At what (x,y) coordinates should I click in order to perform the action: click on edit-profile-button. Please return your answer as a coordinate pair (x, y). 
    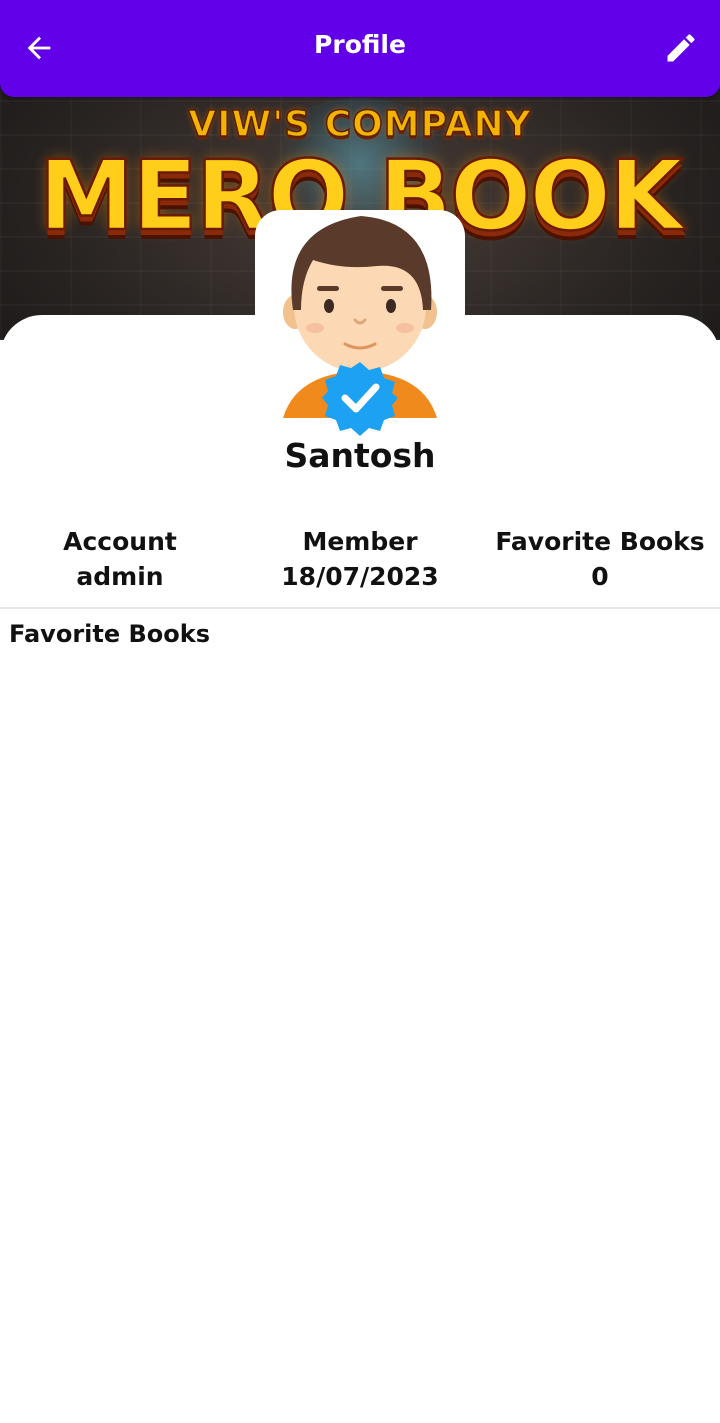
    Looking at the image, I should click on (681, 48).